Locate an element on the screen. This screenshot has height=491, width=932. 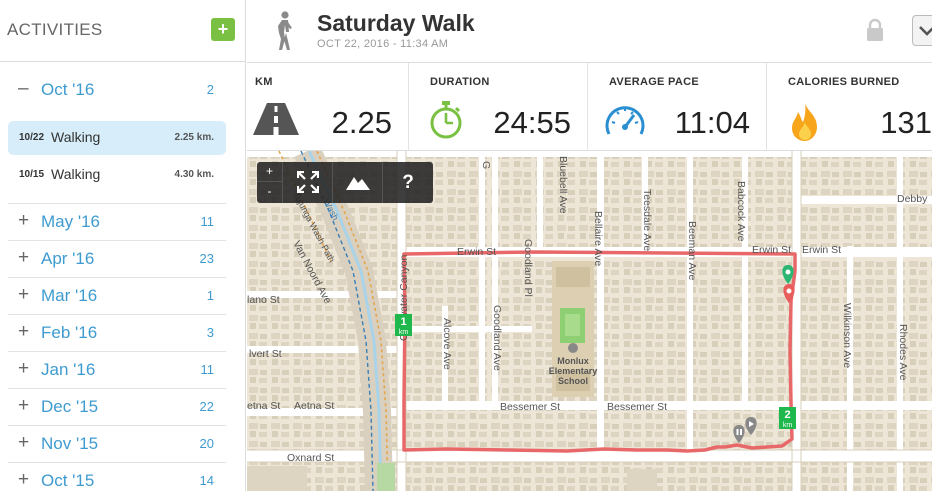
street-label: Teesdale Ave is located at coordinates (647, 220).